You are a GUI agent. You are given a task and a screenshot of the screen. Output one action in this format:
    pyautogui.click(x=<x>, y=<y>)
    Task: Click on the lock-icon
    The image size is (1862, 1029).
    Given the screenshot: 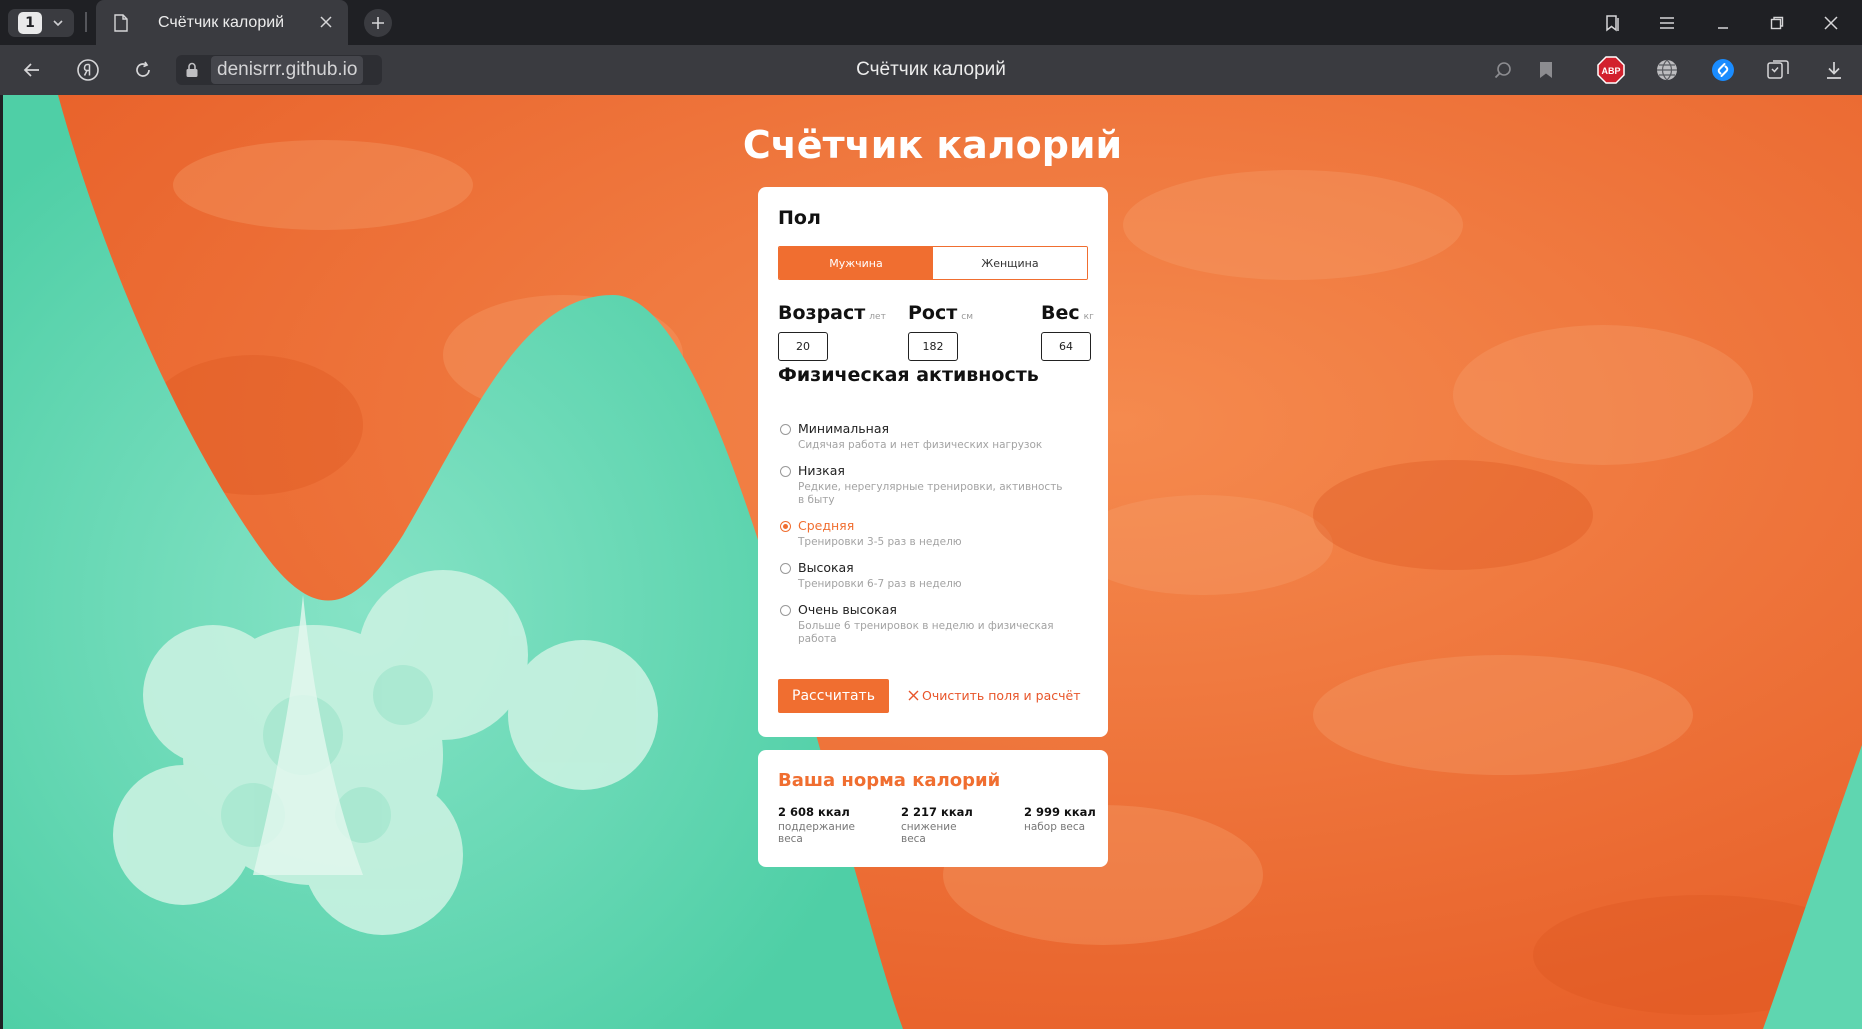 What is the action you would take?
    pyautogui.click(x=192, y=69)
    